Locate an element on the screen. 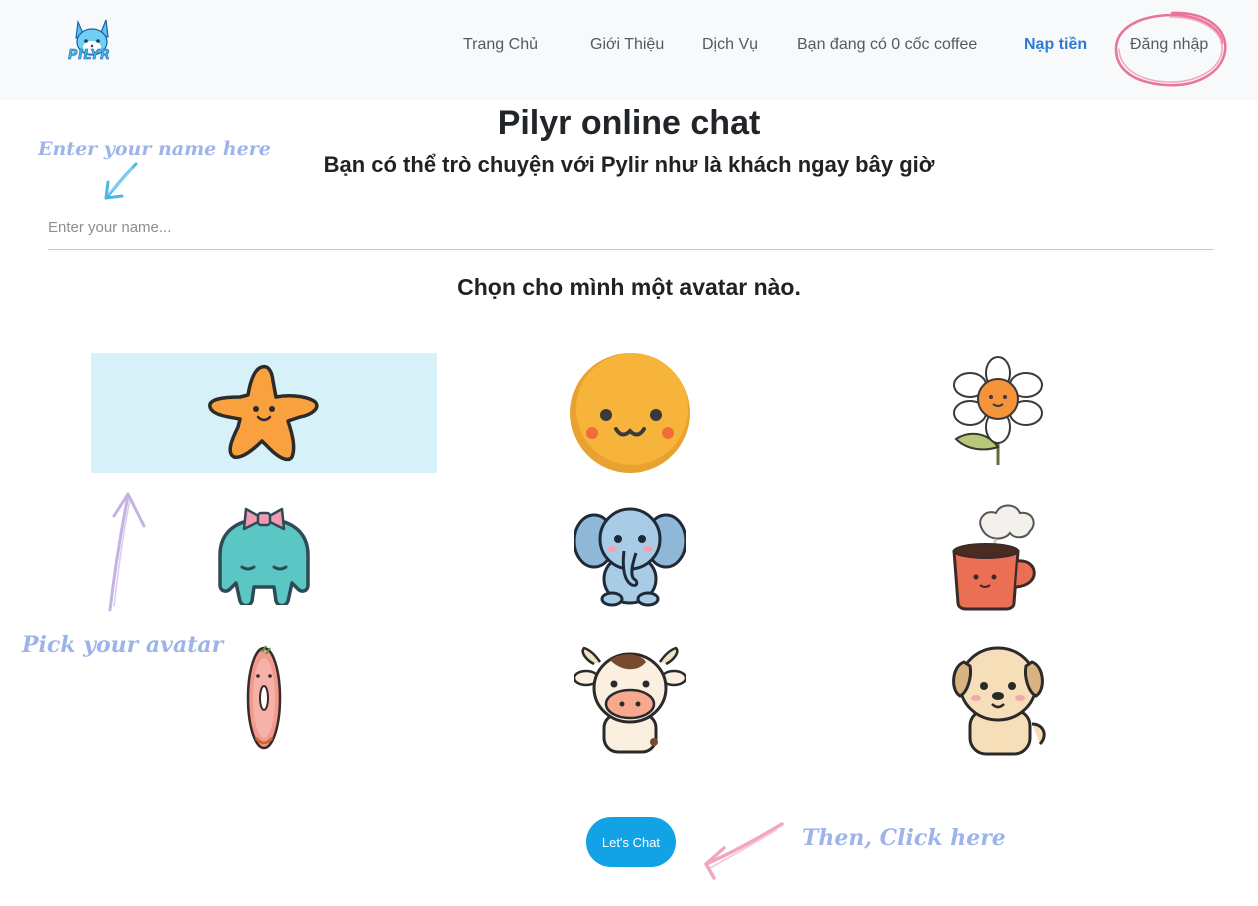 This screenshot has width=1258, height=906. avatar-option-cow is located at coordinates (630, 700).